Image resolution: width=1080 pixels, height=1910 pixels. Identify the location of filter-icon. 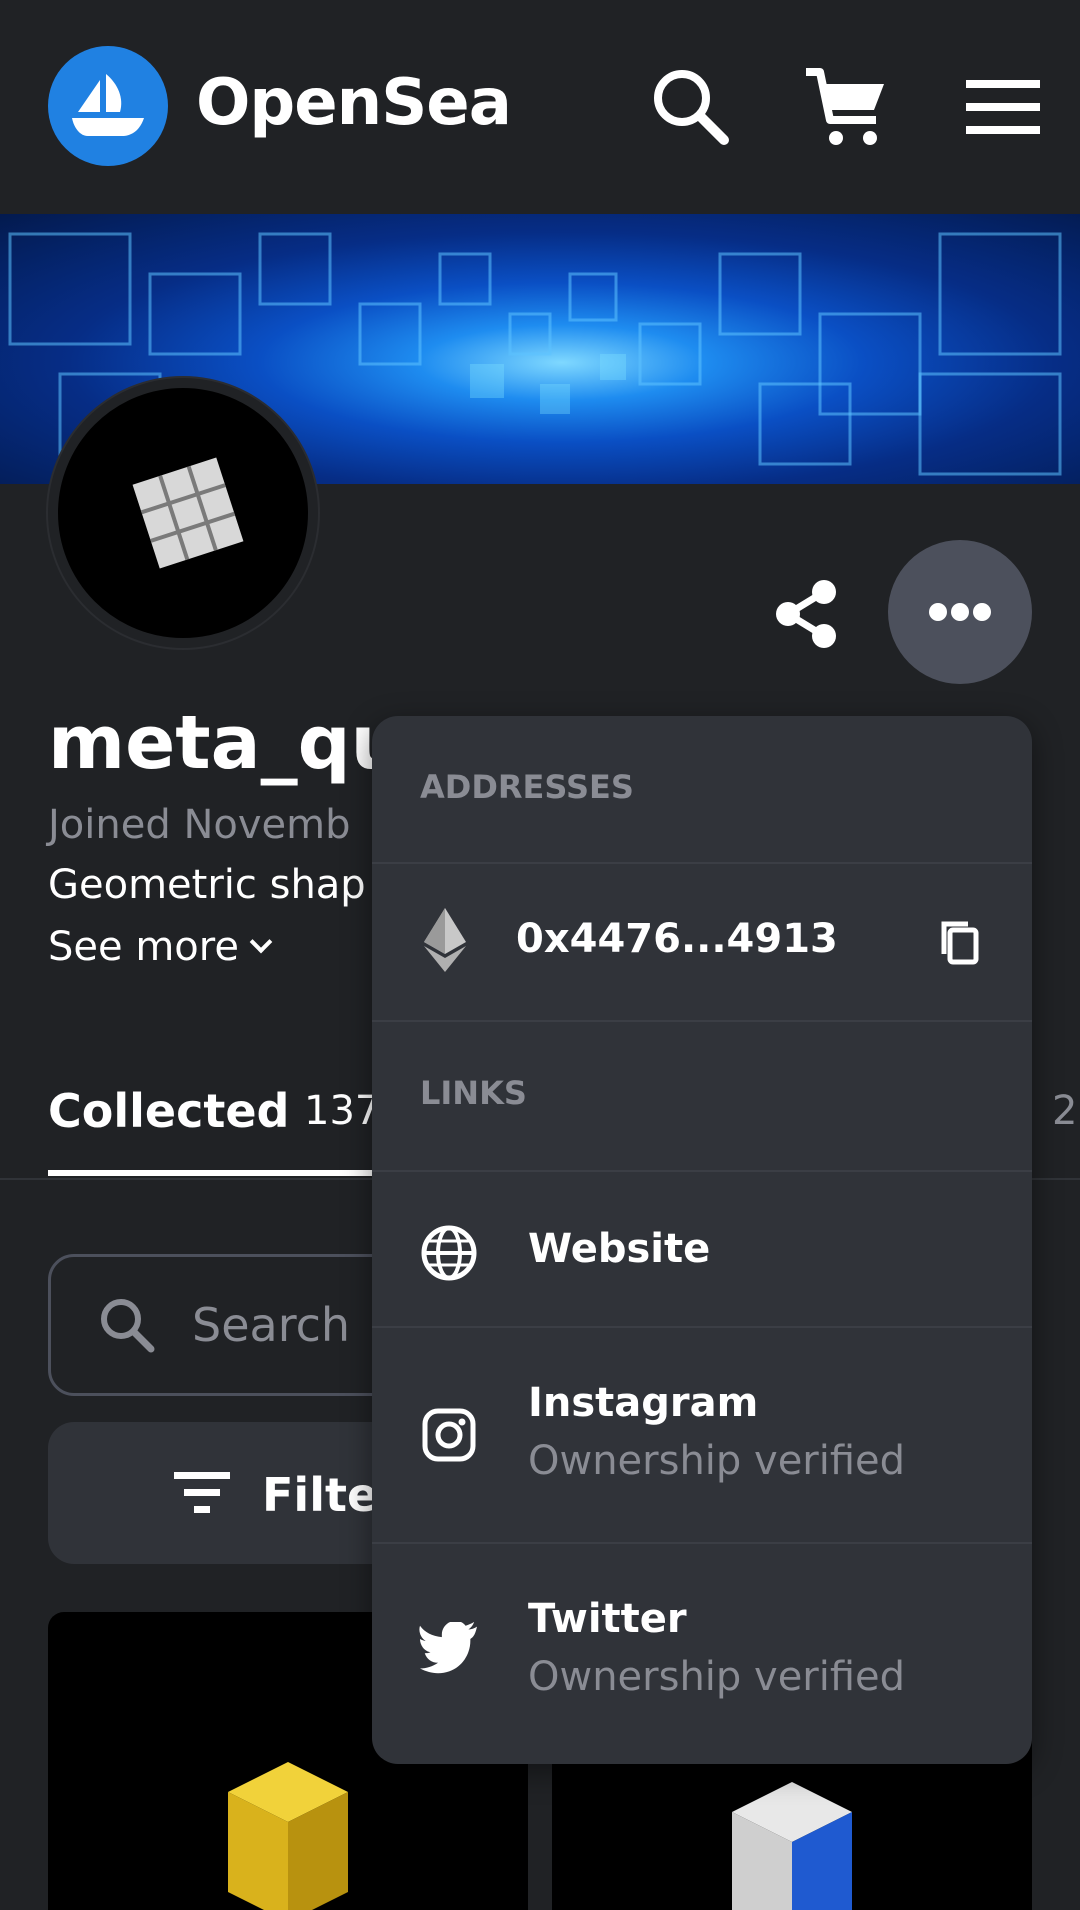
(202, 1492).